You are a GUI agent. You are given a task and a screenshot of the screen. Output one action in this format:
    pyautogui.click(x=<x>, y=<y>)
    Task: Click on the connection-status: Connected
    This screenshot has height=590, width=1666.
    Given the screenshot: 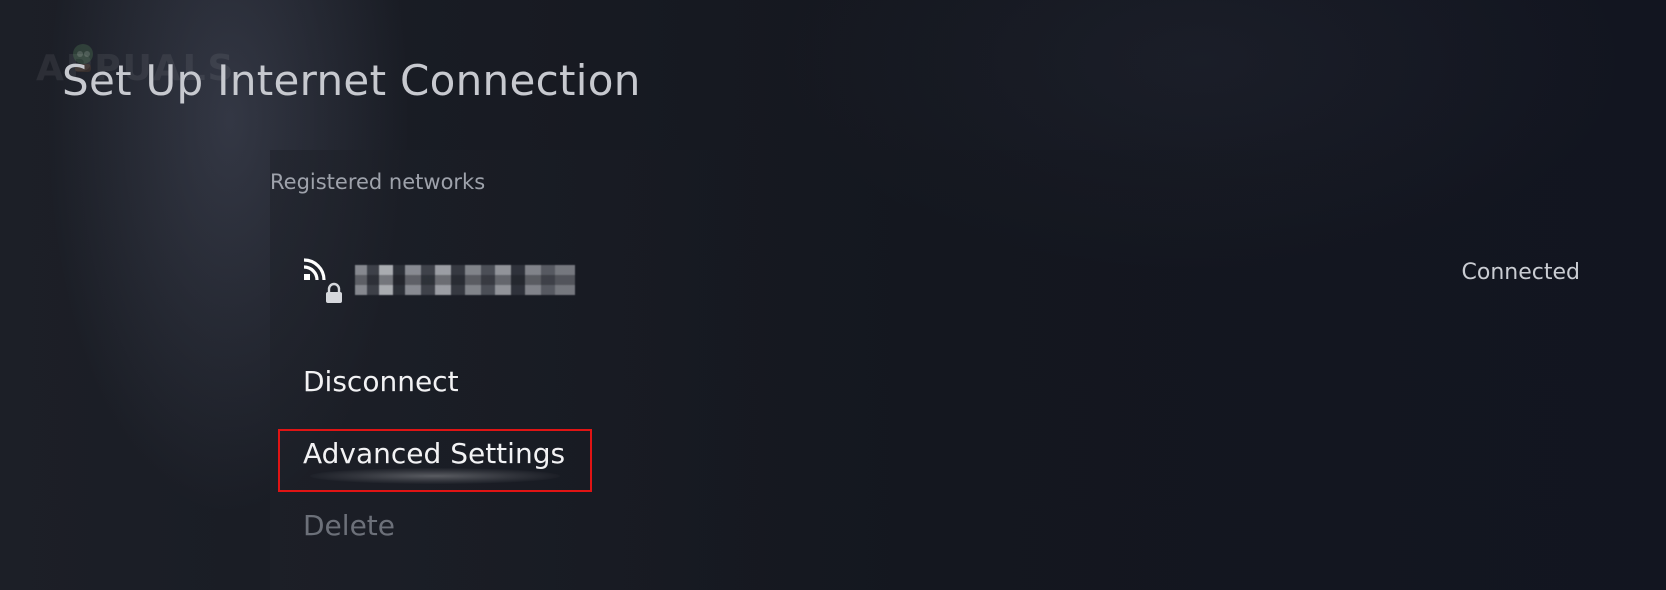 What is the action you would take?
    pyautogui.click(x=1520, y=272)
    